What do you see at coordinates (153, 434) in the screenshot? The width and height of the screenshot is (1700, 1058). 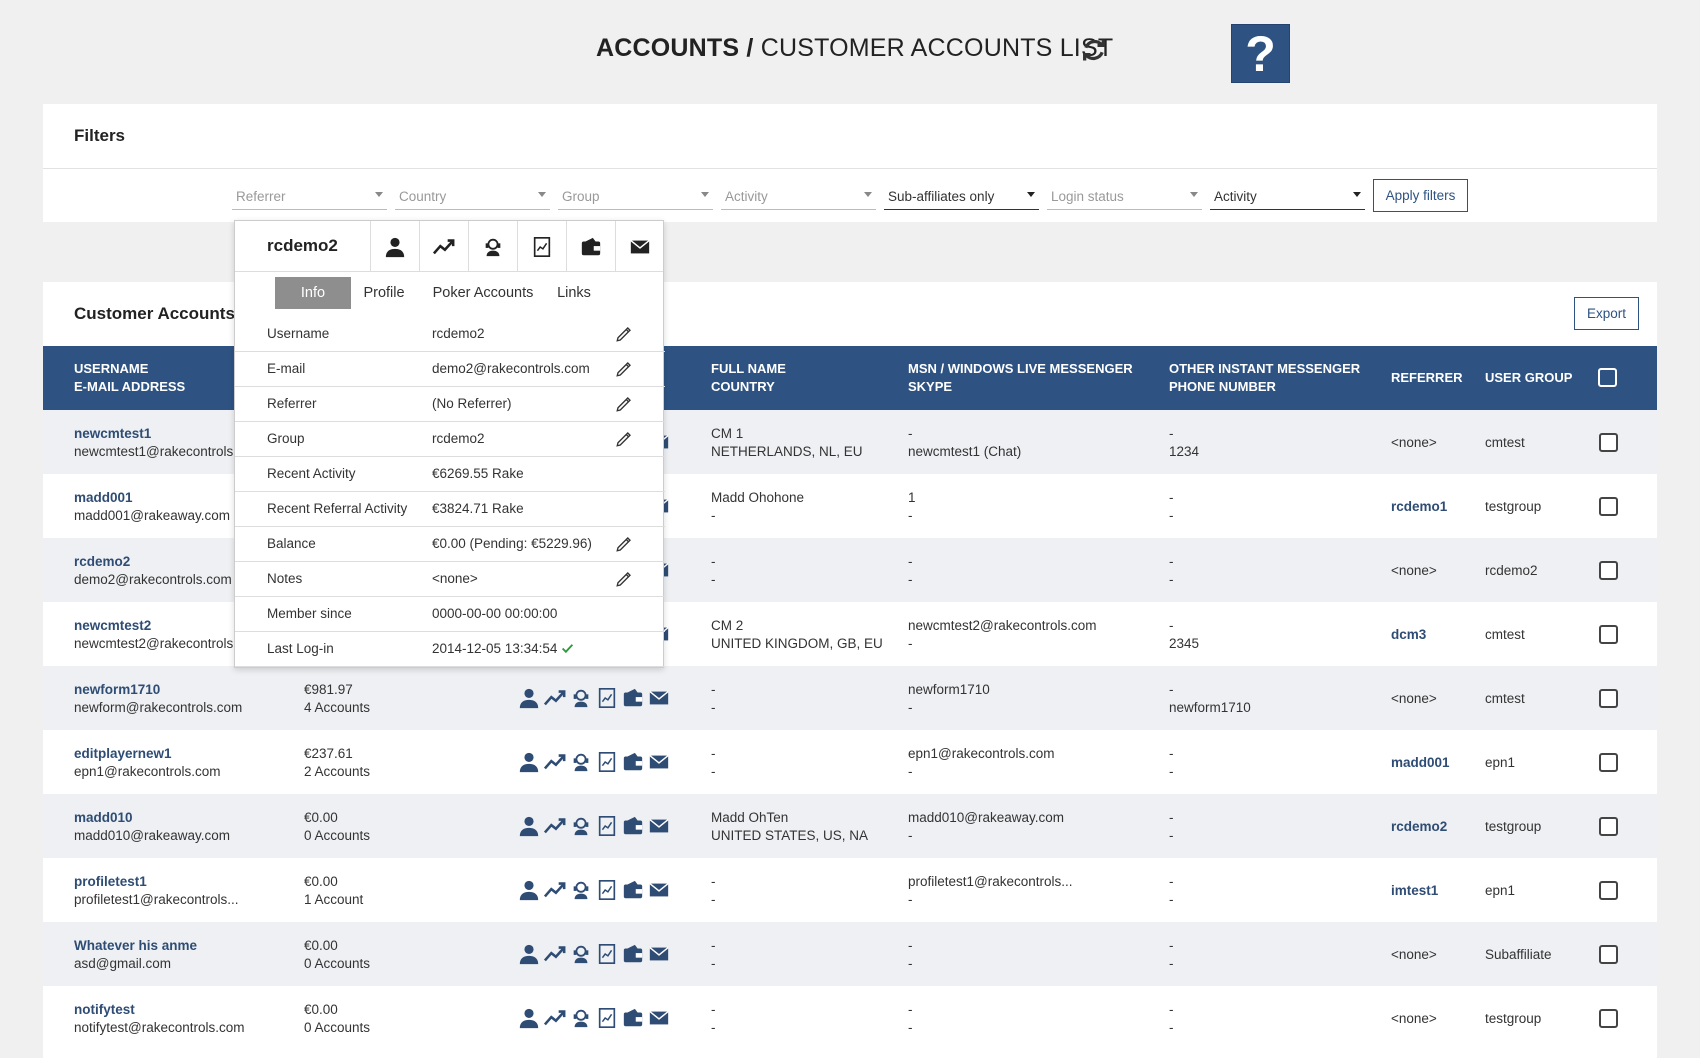 I see `row-username: newcmtest1` at bounding box center [153, 434].